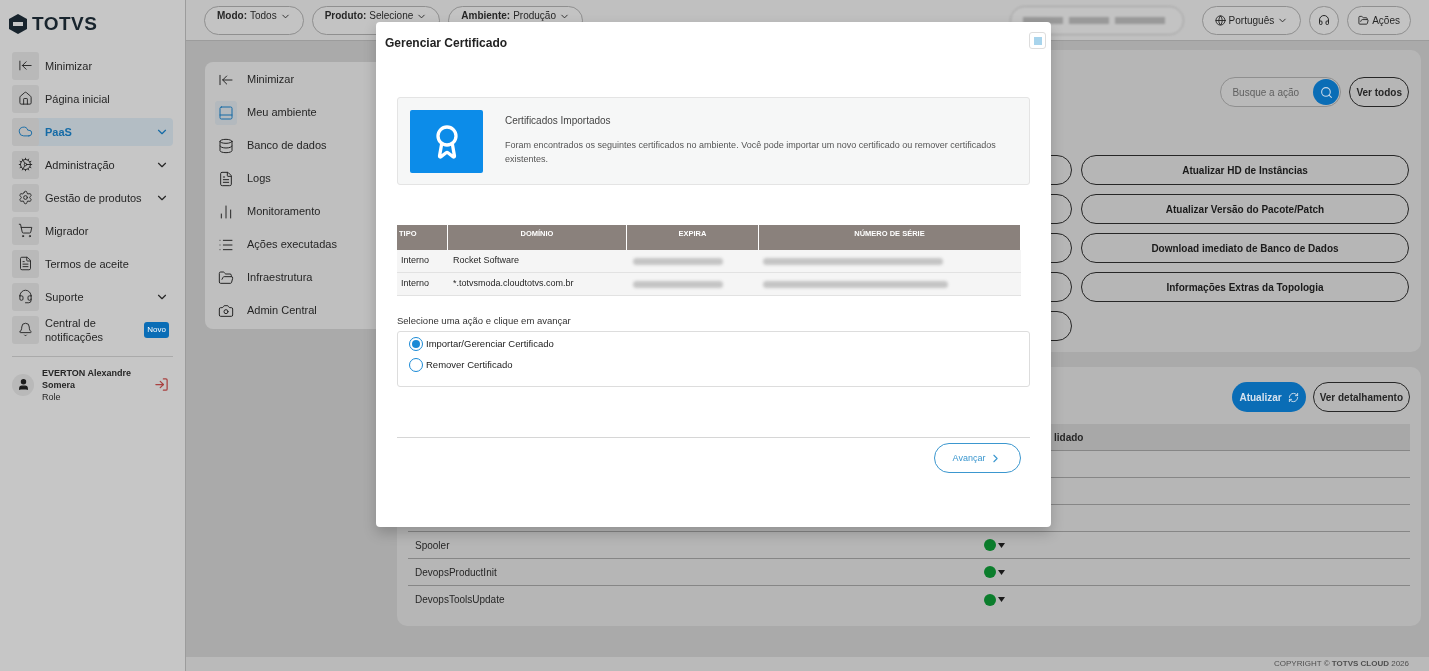 This screenshot has width=1429, height=671. What do you see at coordinates (226, 112) in the screenshot?
I see `panel-icon` at bounding box center [226, 112].